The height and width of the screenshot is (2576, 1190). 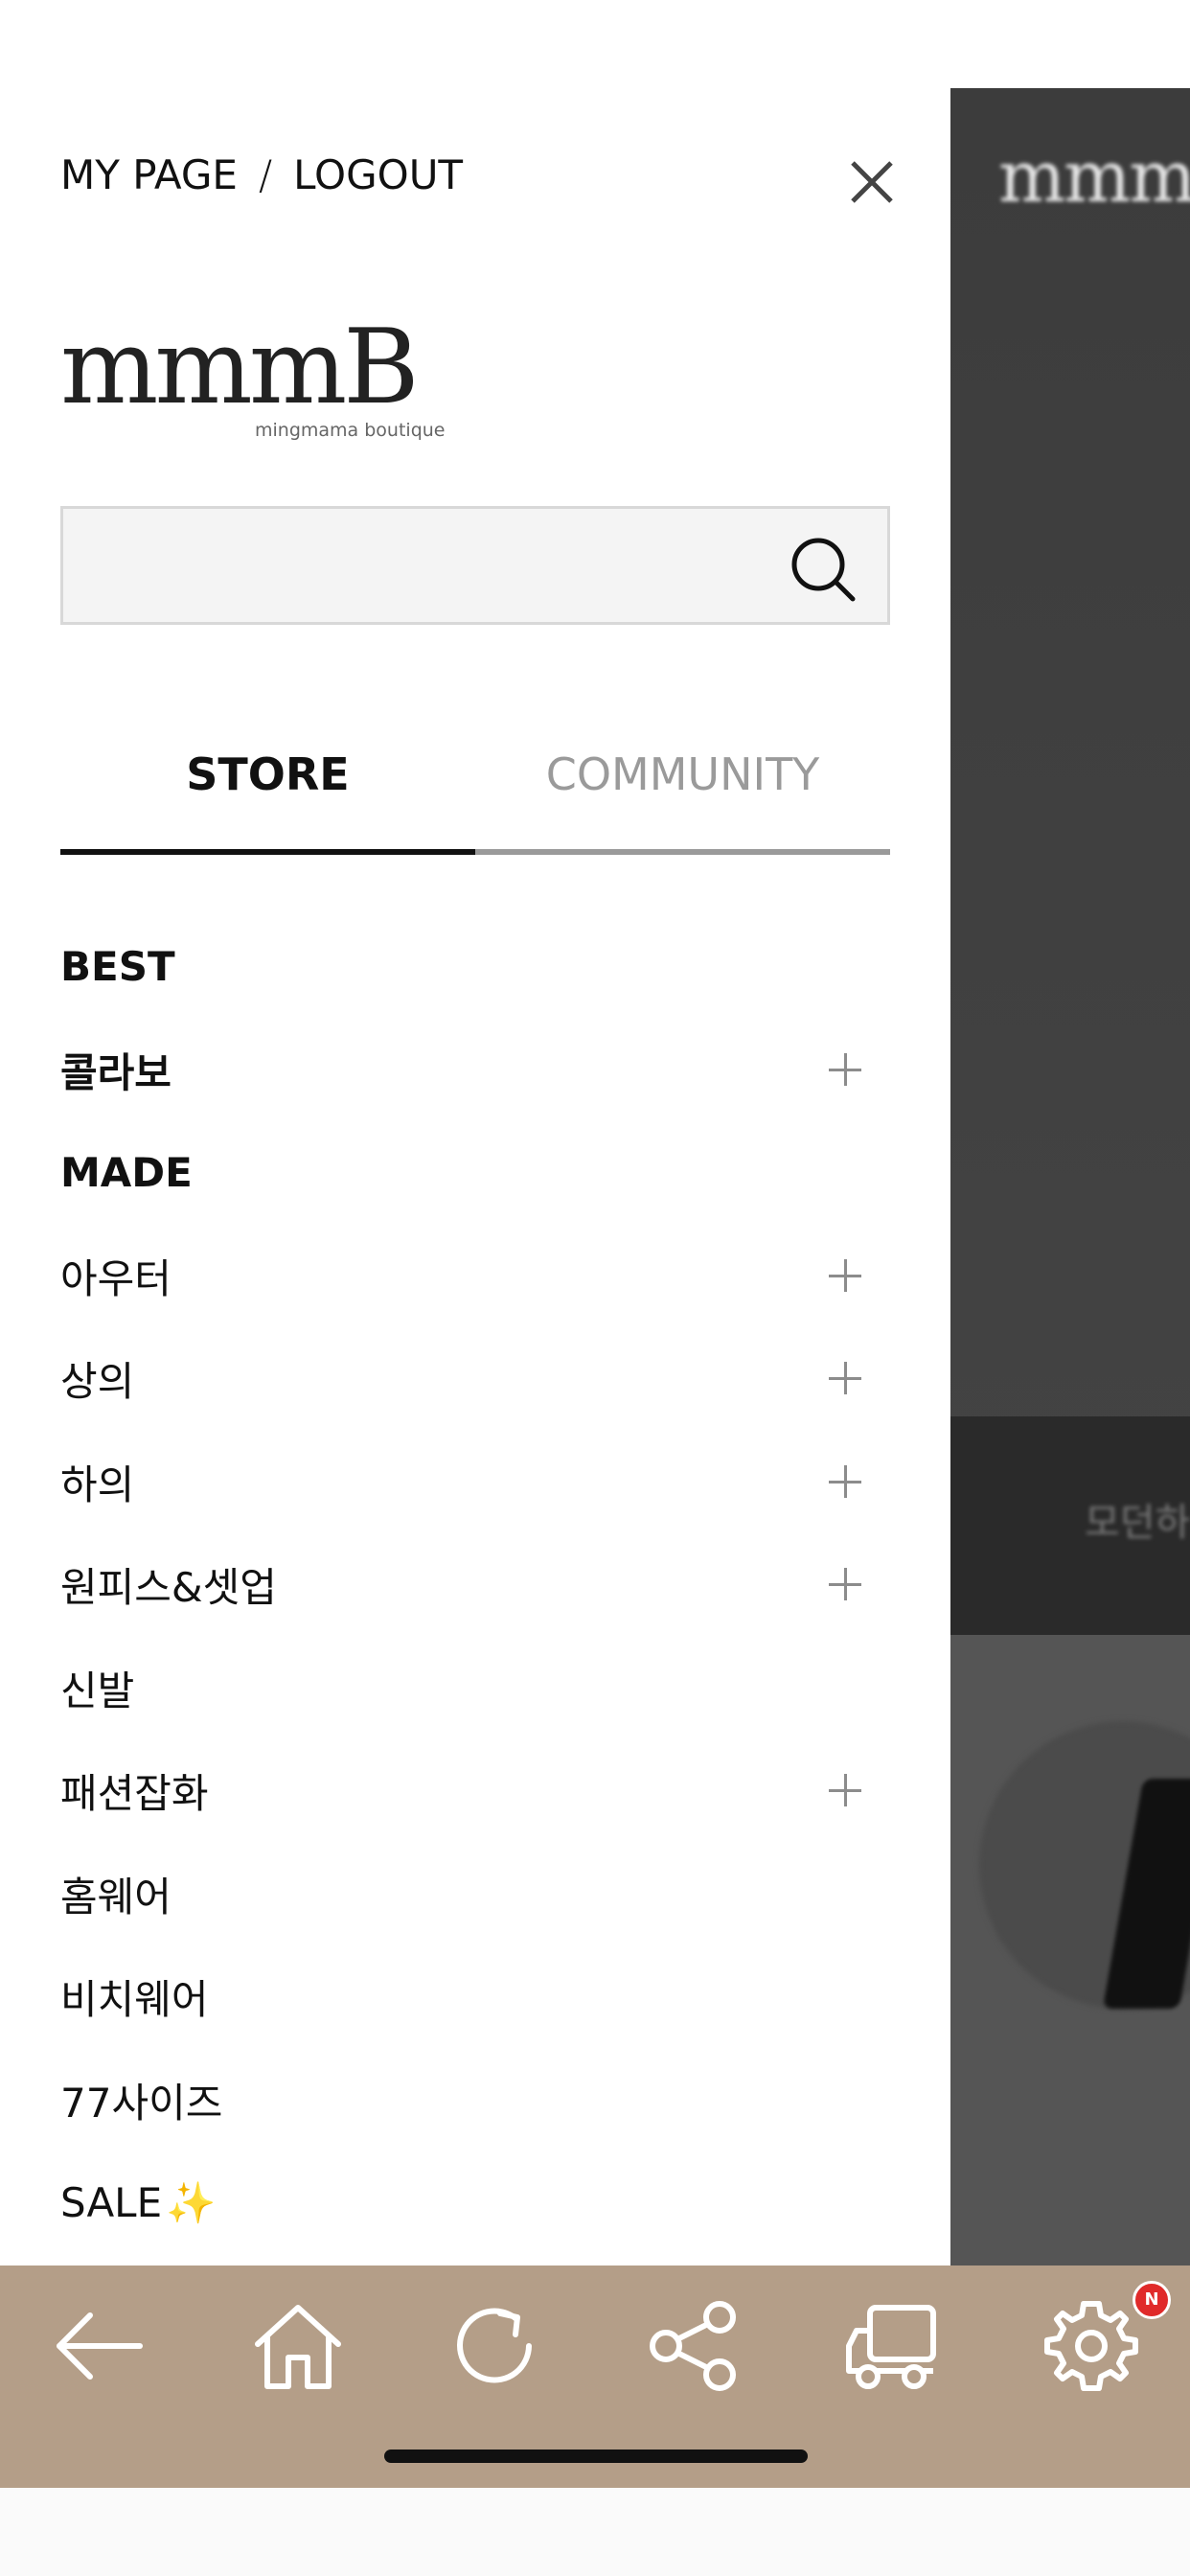 What do you see at coordinates (1070, 1525) in the screenshot?
I see `background-banner-band: 모던하` at bounding box center [1070, 1525].